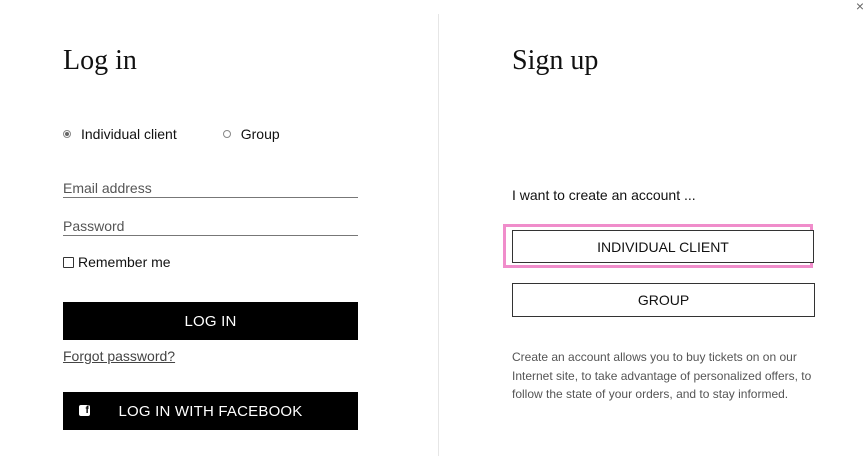  What do you see at coordinates (210, 227) in the screenshot?
I see `password-field: Password` at bounding box center [210, 227].